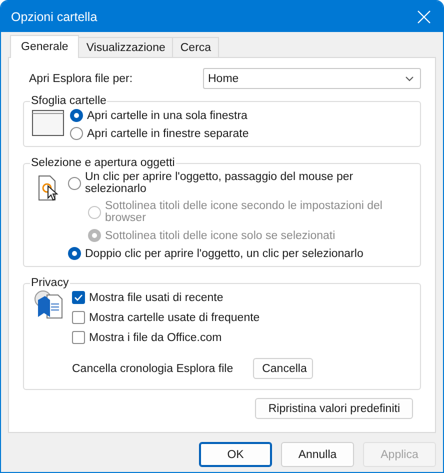 This screenshot has height=473, width=444. What do you see at coordinates (244, 212) in the screenshot?
I see `option-label: Sottolinea titoli delle icone secondo le impostazioni del browser` at bounding box center [244, 212].